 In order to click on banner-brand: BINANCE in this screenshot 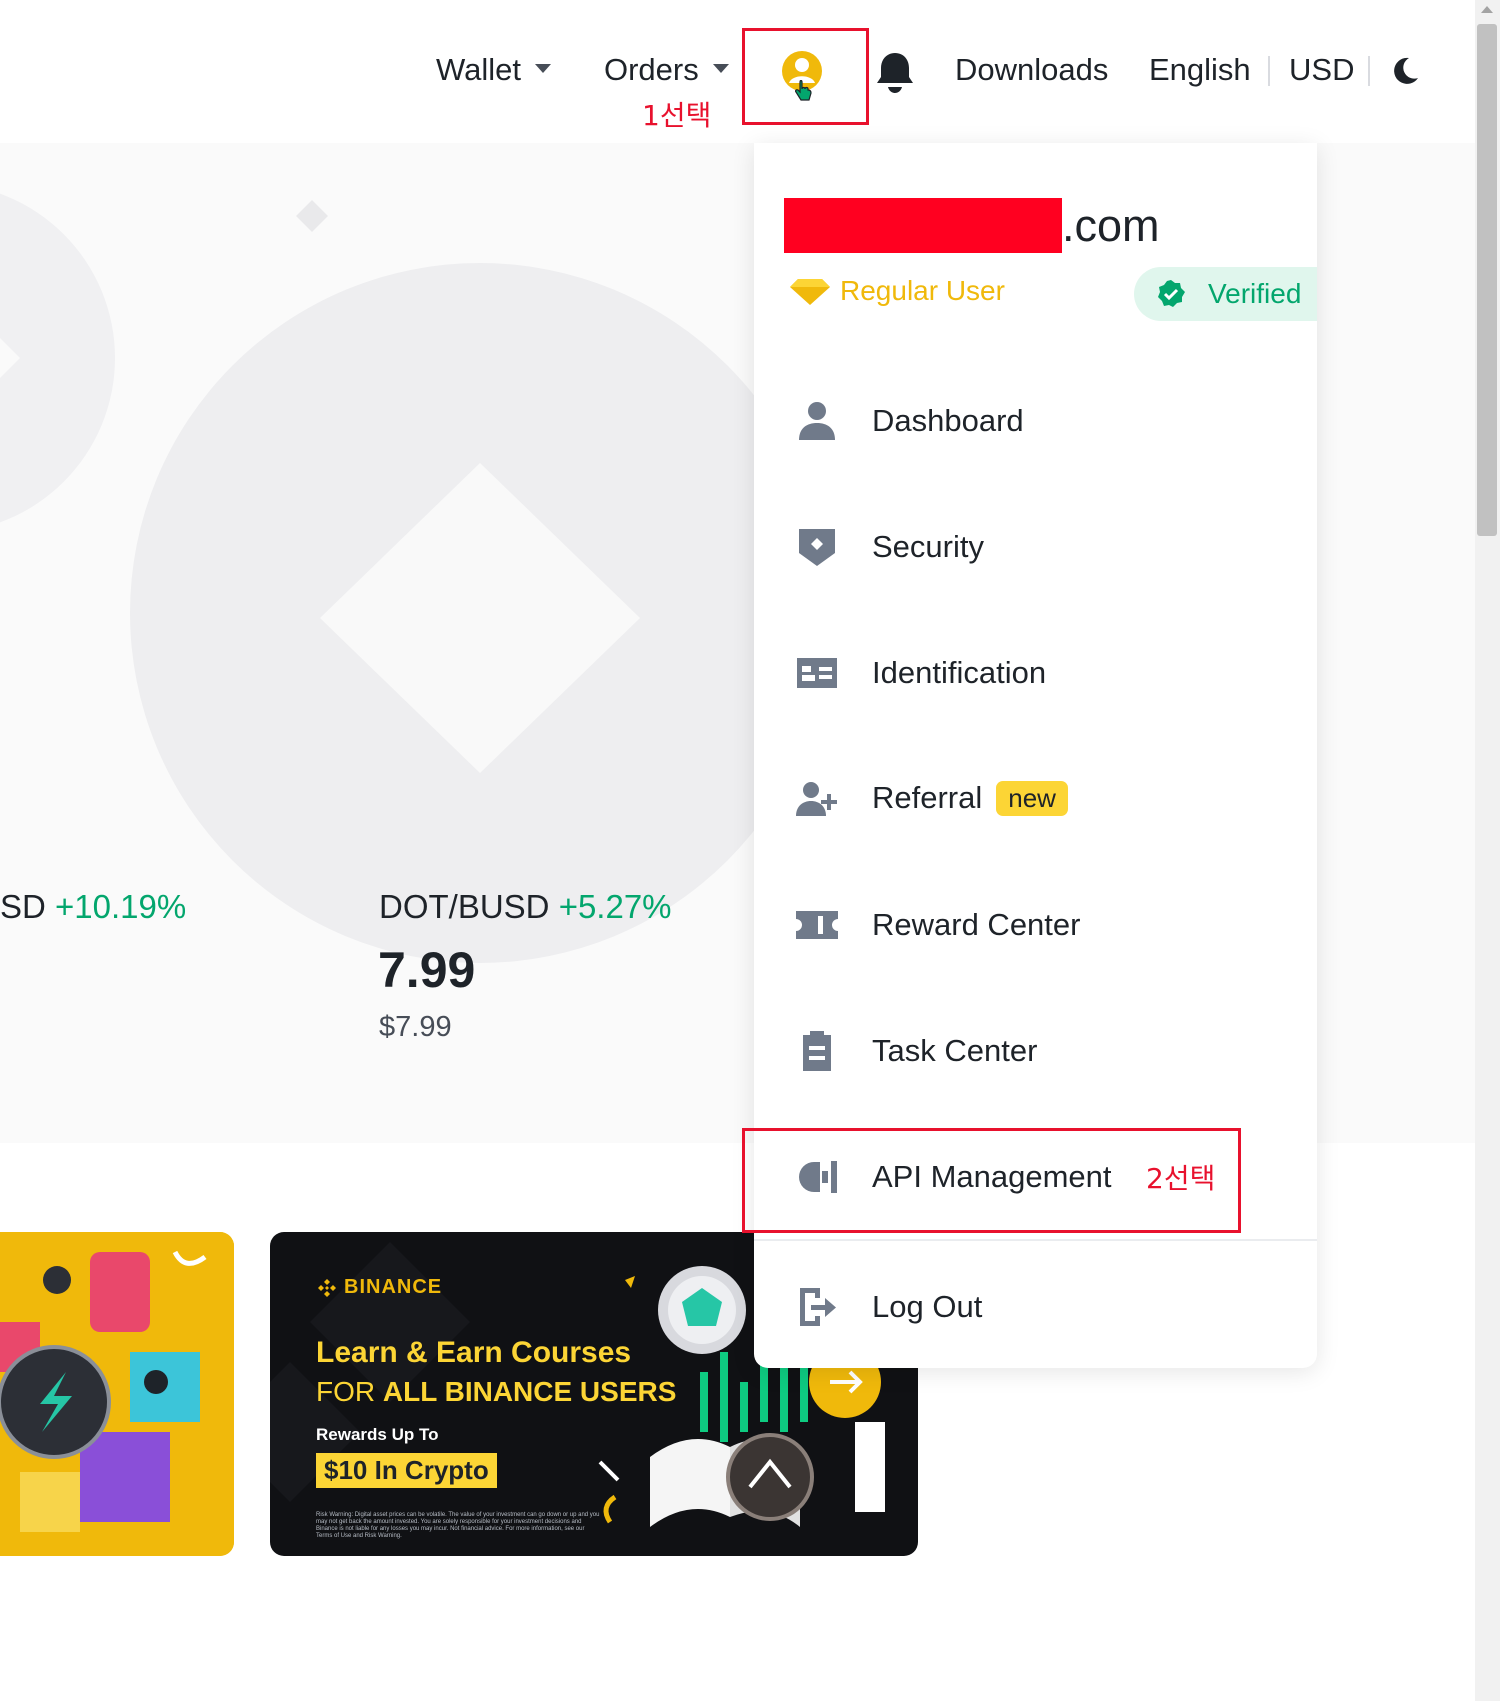, I will do `click(379, 1287)`.